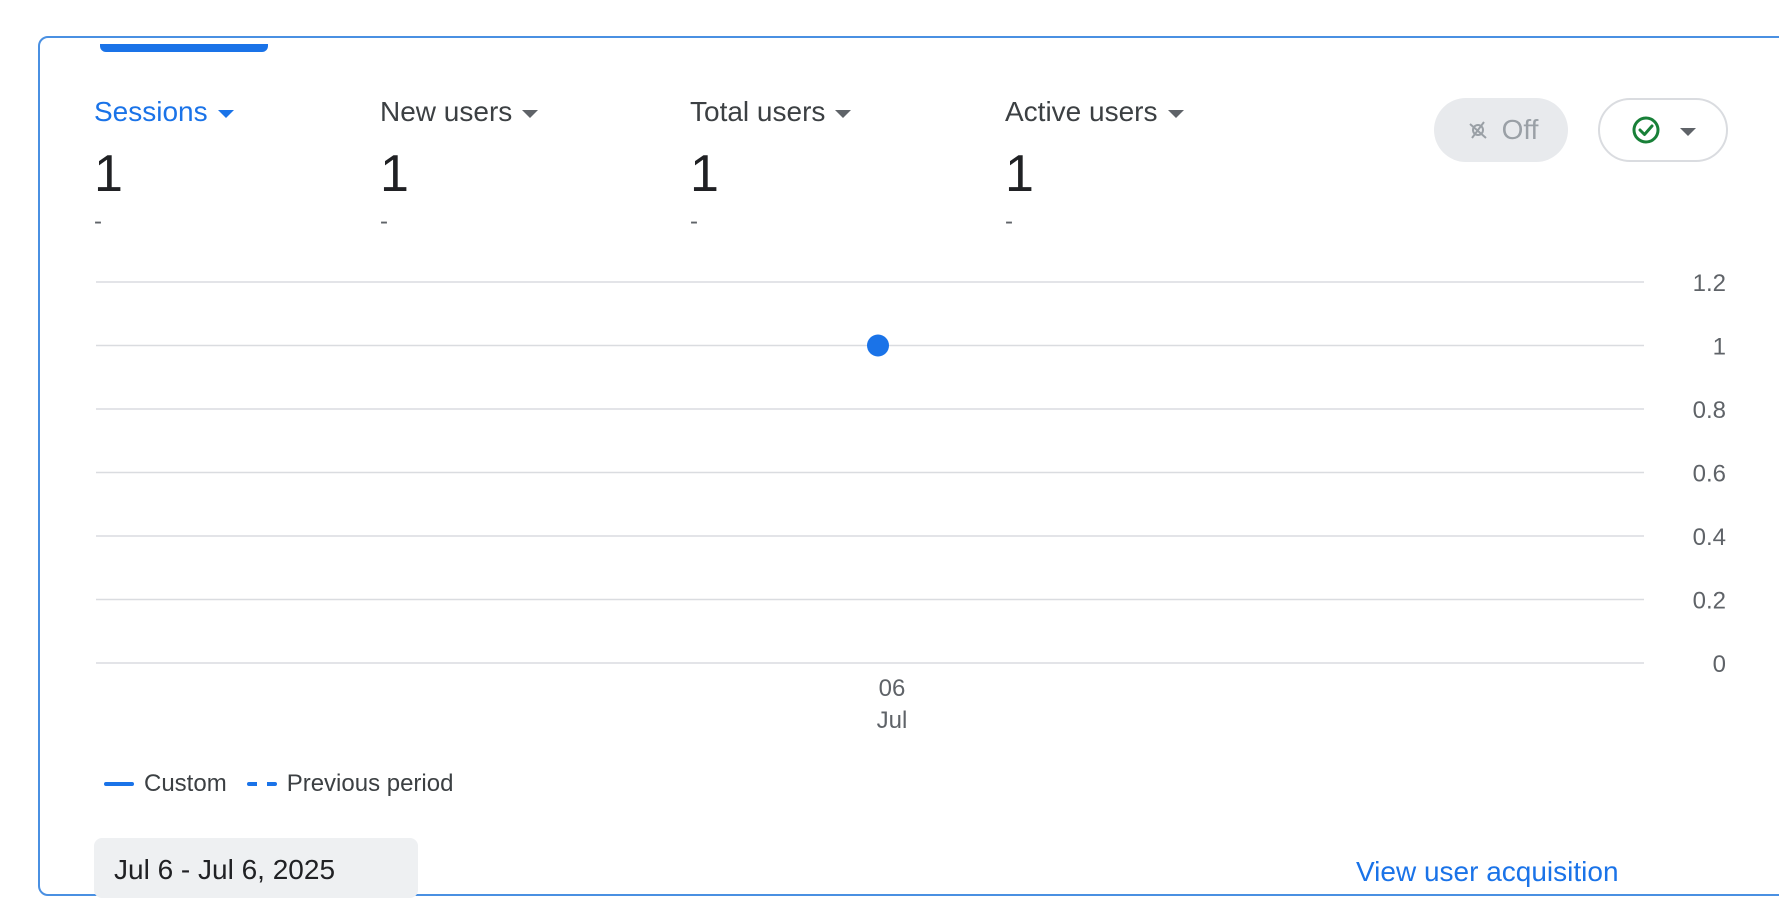 This screenshot has width=1779, height=898. Describe the element at coordinates (119, 784) in the screenshot. I see `legend-current-swatch` at that location.